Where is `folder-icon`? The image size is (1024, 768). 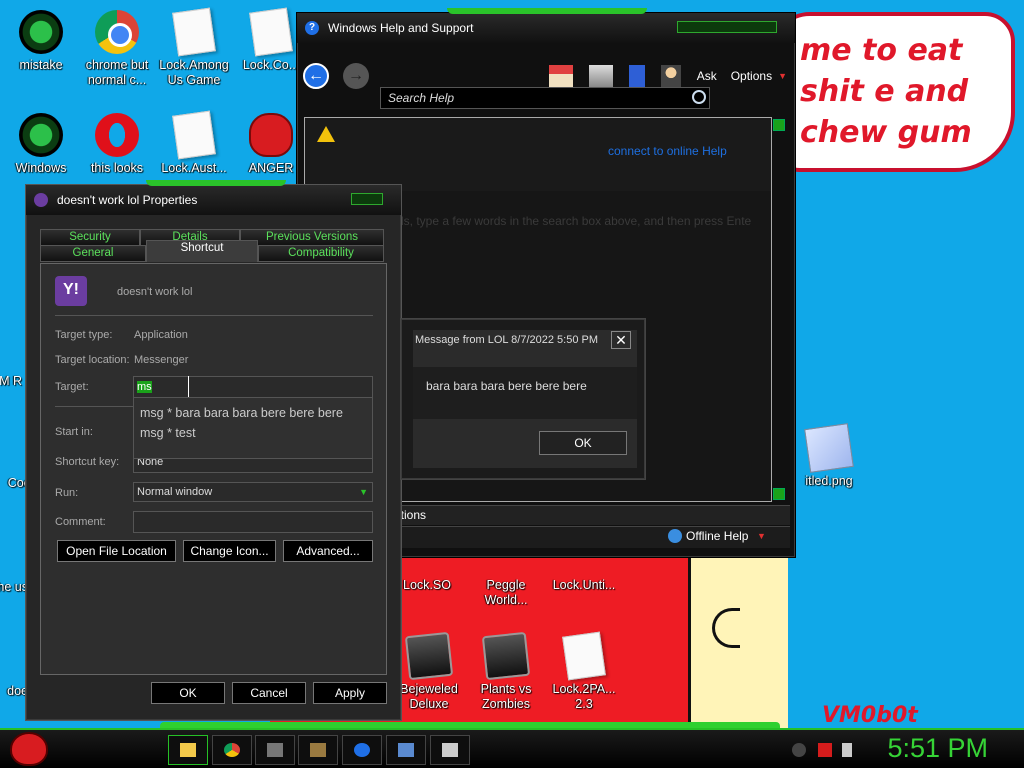
folder-icon is located at coordinates (188, 750).